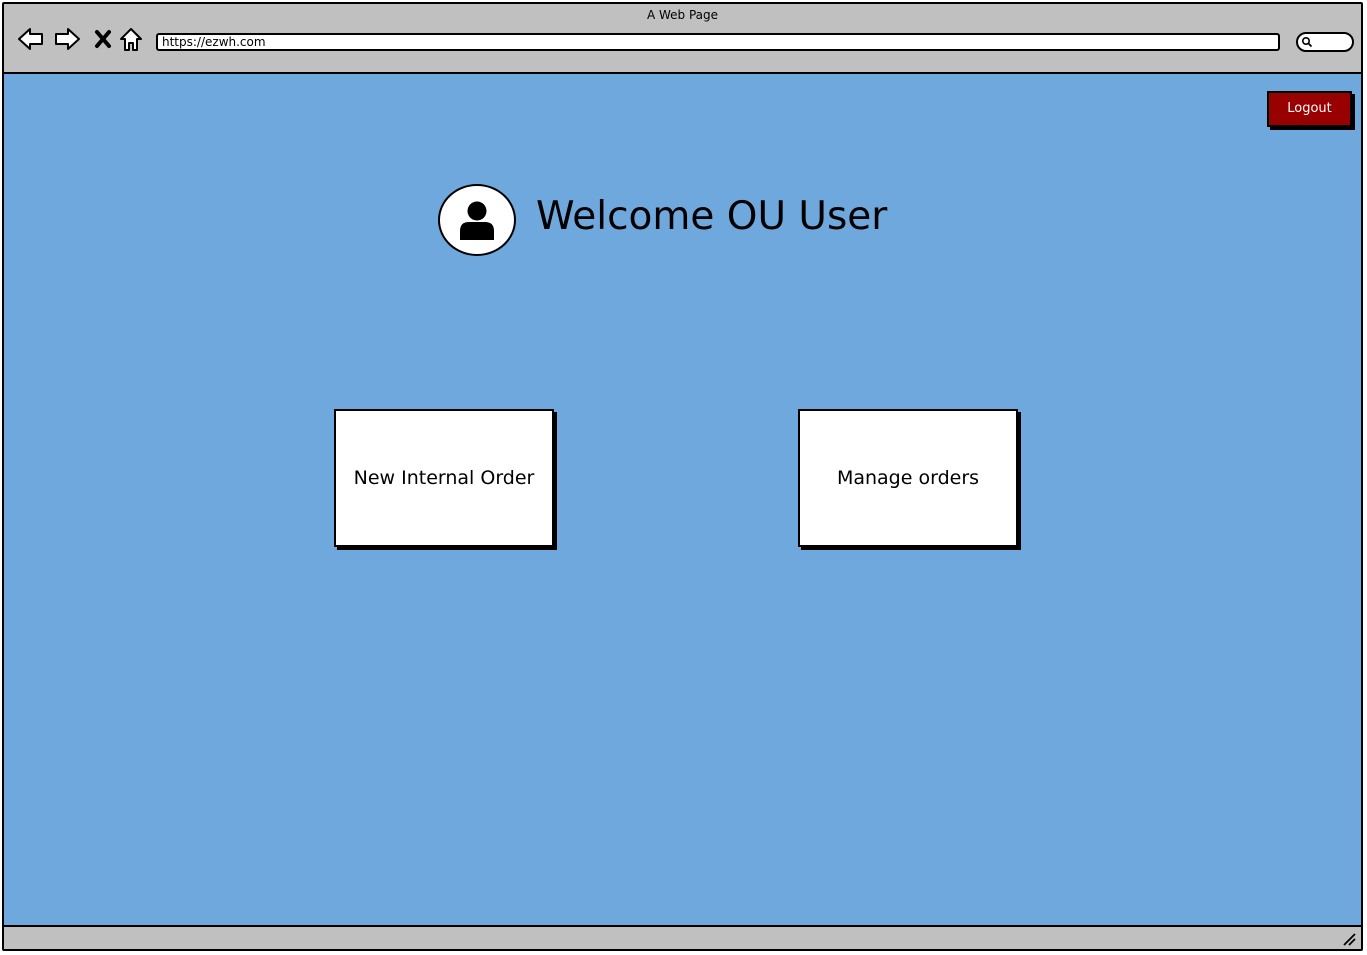  What do you see at coordinates (718, 42) in the screenshot?
I see `address-bar: https://ezwh.com` at bounding box center [718, 42].